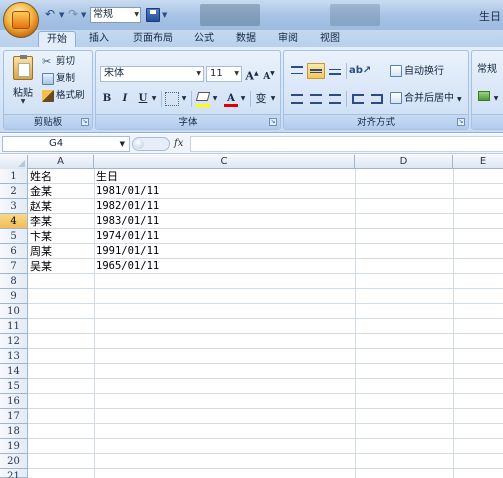  I want to click on row-header-selected: 4, so click(14, 221).